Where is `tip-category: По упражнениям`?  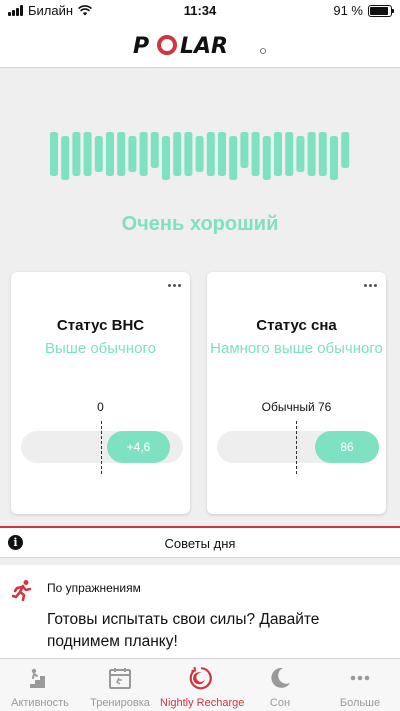 tip-category: По упражнениям is located at coordinates (94, 588).